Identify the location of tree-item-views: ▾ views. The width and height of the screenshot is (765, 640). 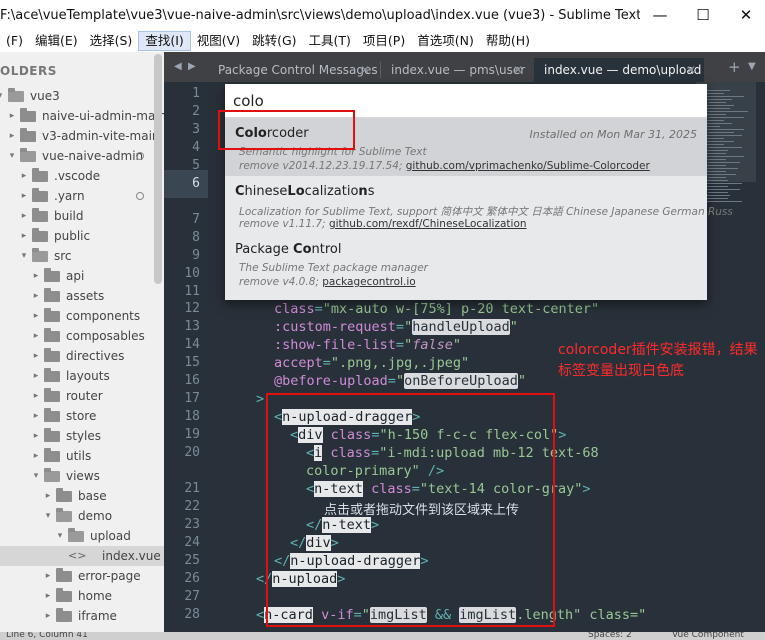
(82, 476).